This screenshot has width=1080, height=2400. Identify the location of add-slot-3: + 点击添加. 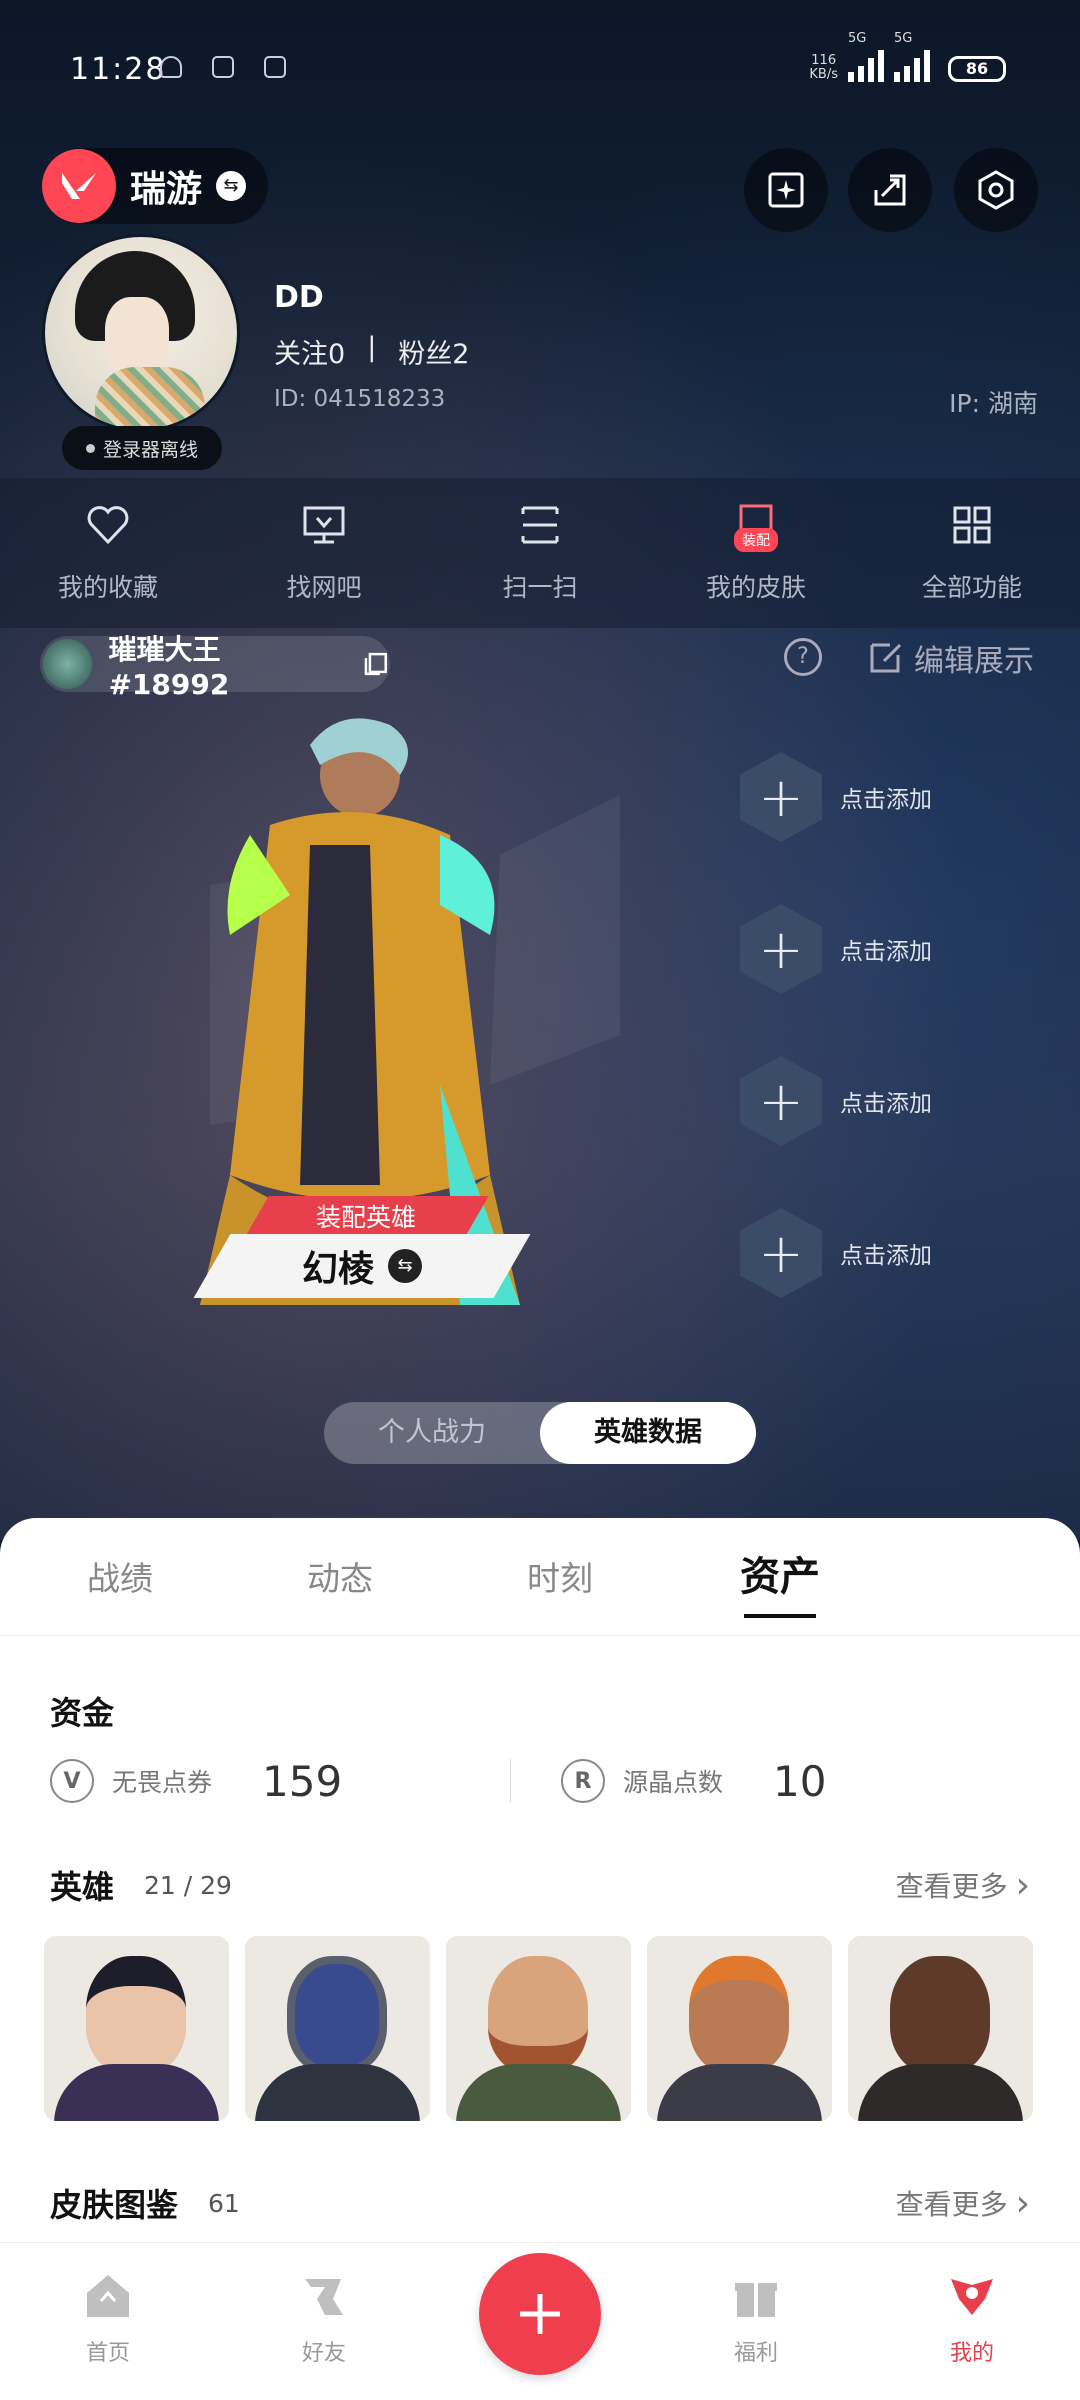
(860, 1101).